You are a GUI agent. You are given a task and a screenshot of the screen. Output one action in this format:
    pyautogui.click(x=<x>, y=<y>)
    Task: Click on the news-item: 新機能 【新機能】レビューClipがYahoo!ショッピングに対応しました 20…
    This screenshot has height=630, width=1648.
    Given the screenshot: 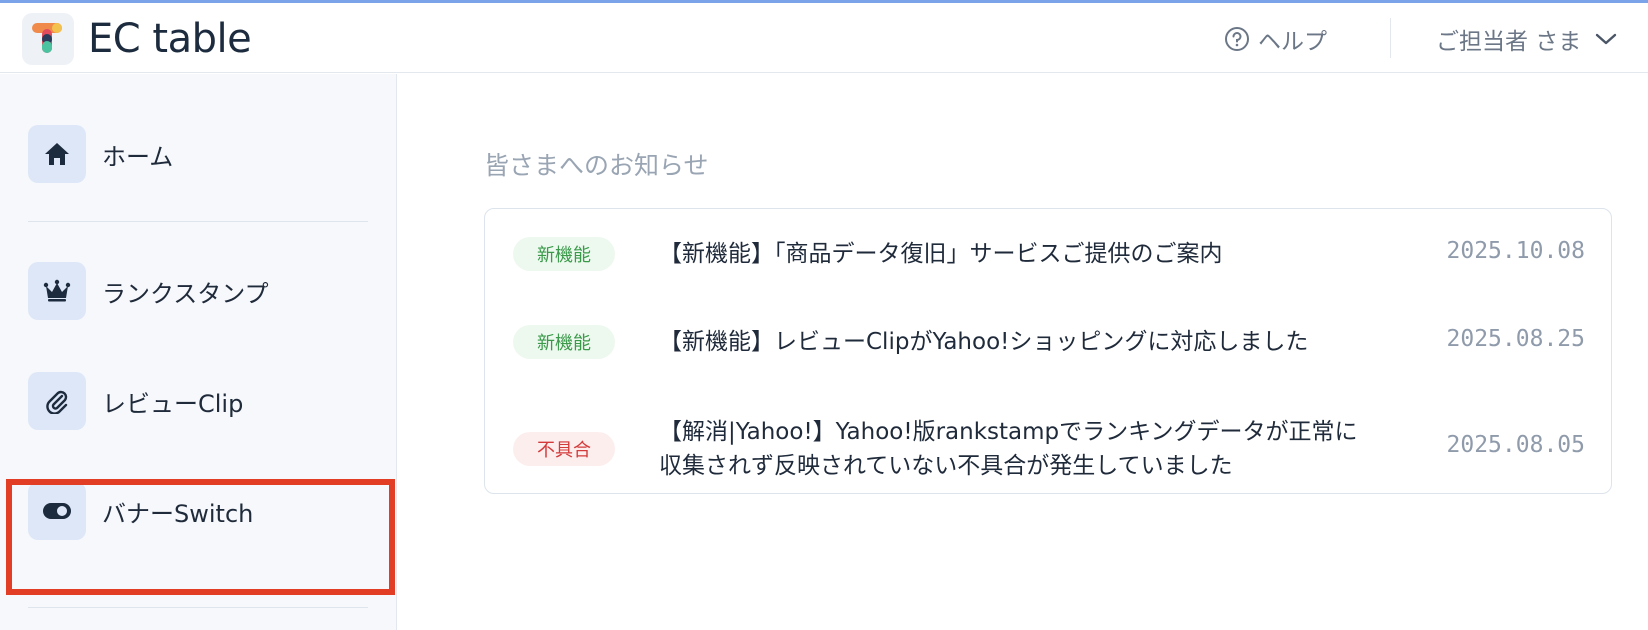 What is the action you would take?
    pyautogui.click(x=1048, y=344)
    